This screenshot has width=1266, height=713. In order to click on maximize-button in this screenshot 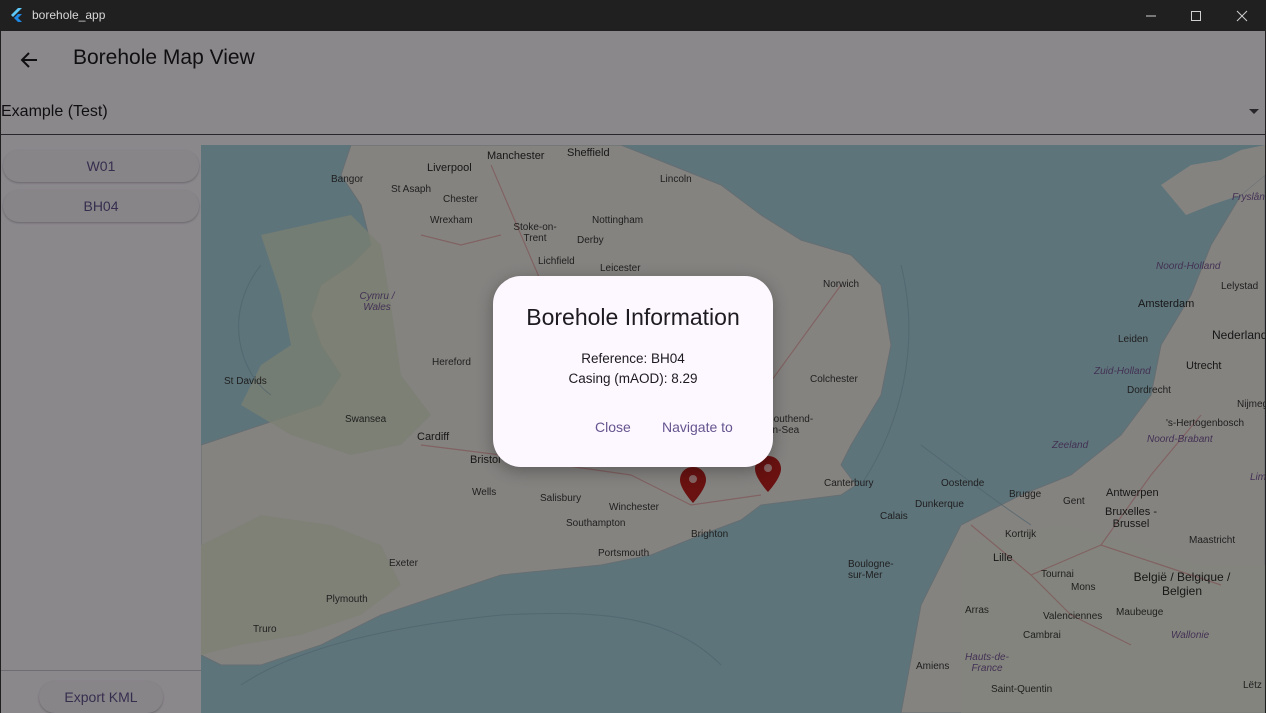, I will do `click(1196, 15)`.